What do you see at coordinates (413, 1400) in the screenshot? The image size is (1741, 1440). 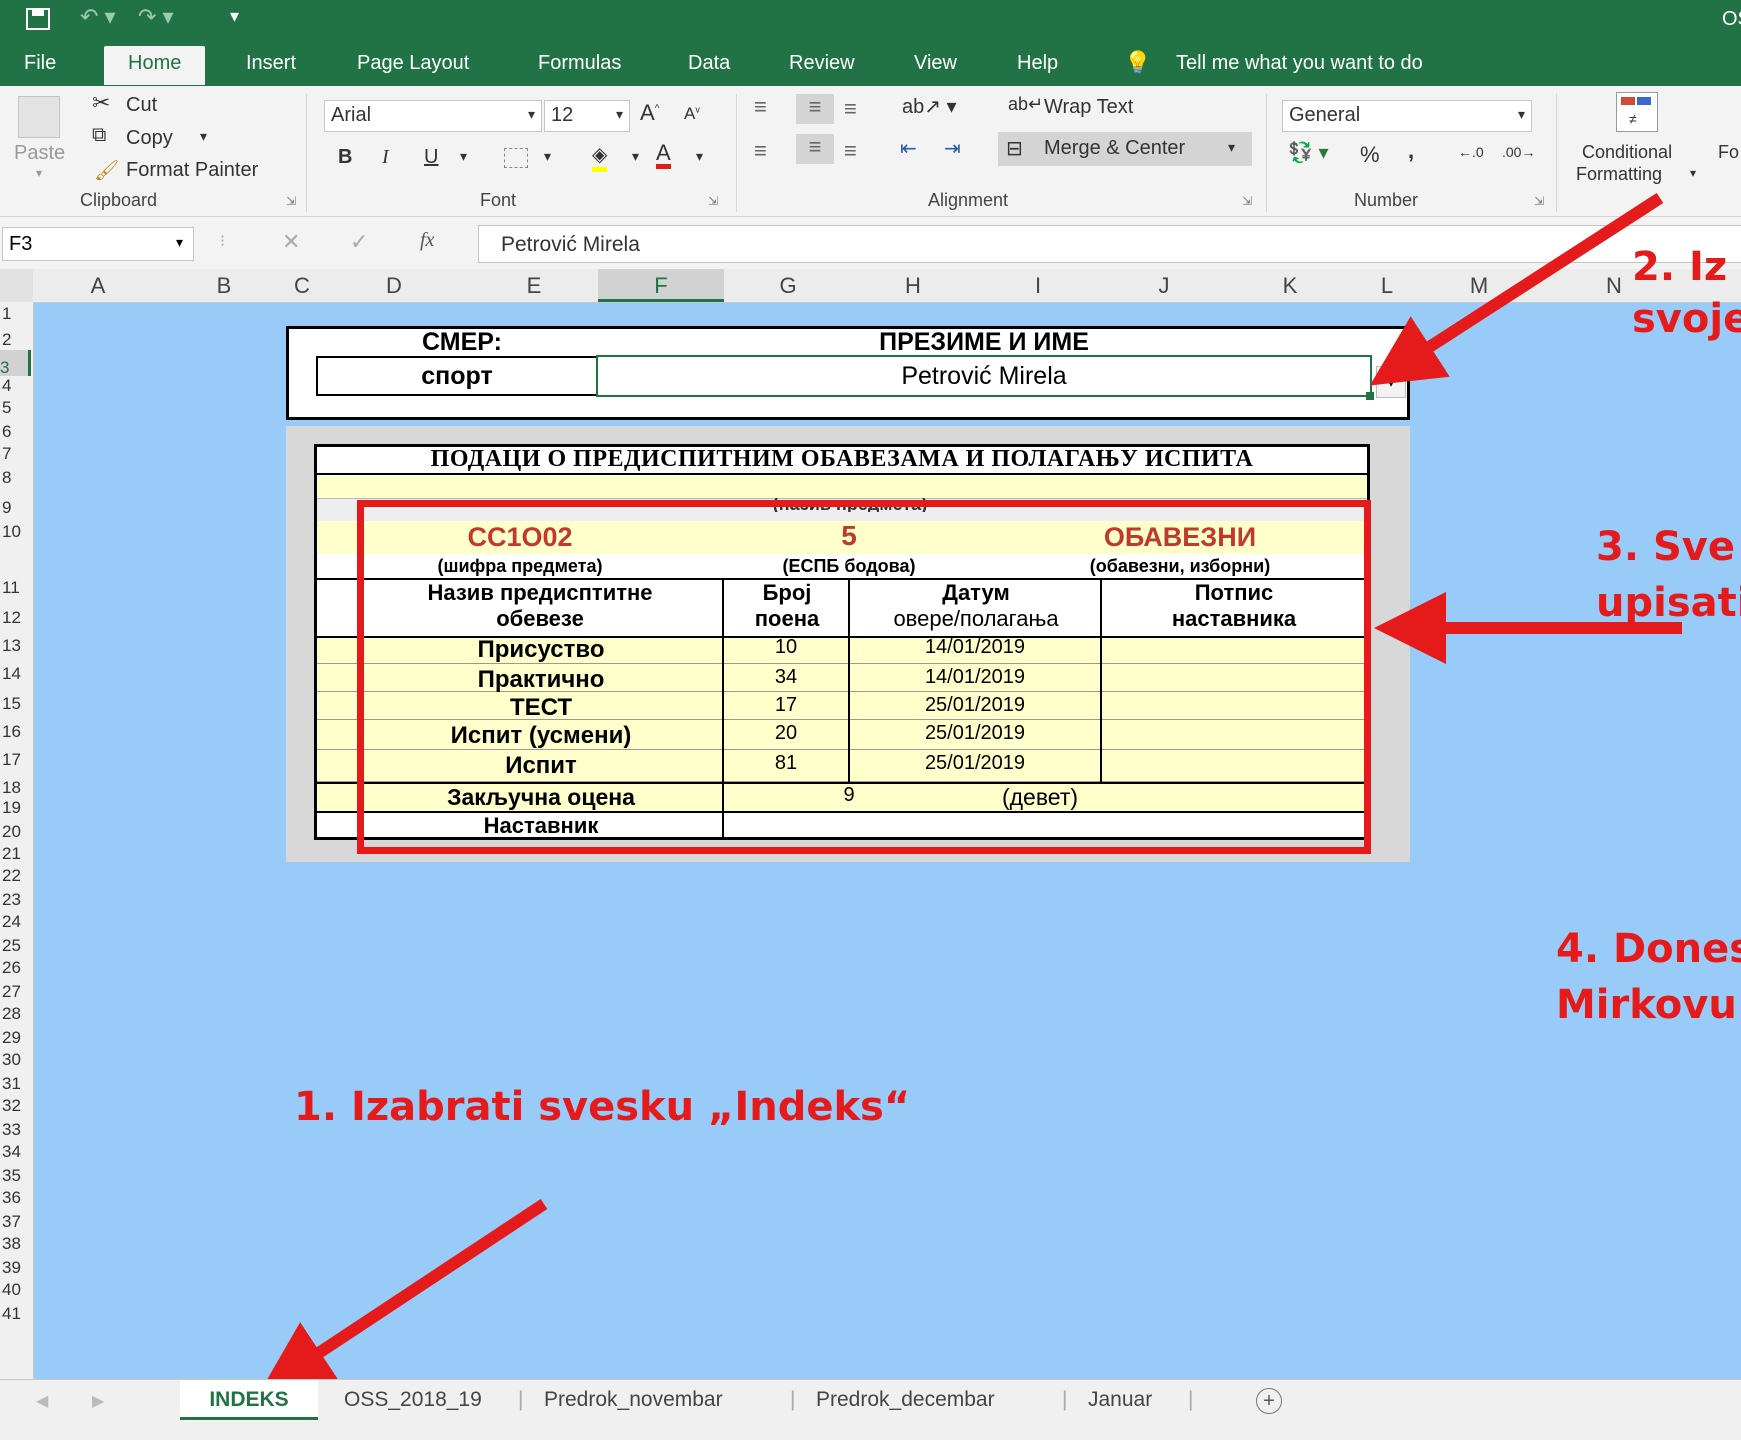 I see `sheet-tab-oss-2018-19: OSS_2018_19` at bounding box center [413, 1400].